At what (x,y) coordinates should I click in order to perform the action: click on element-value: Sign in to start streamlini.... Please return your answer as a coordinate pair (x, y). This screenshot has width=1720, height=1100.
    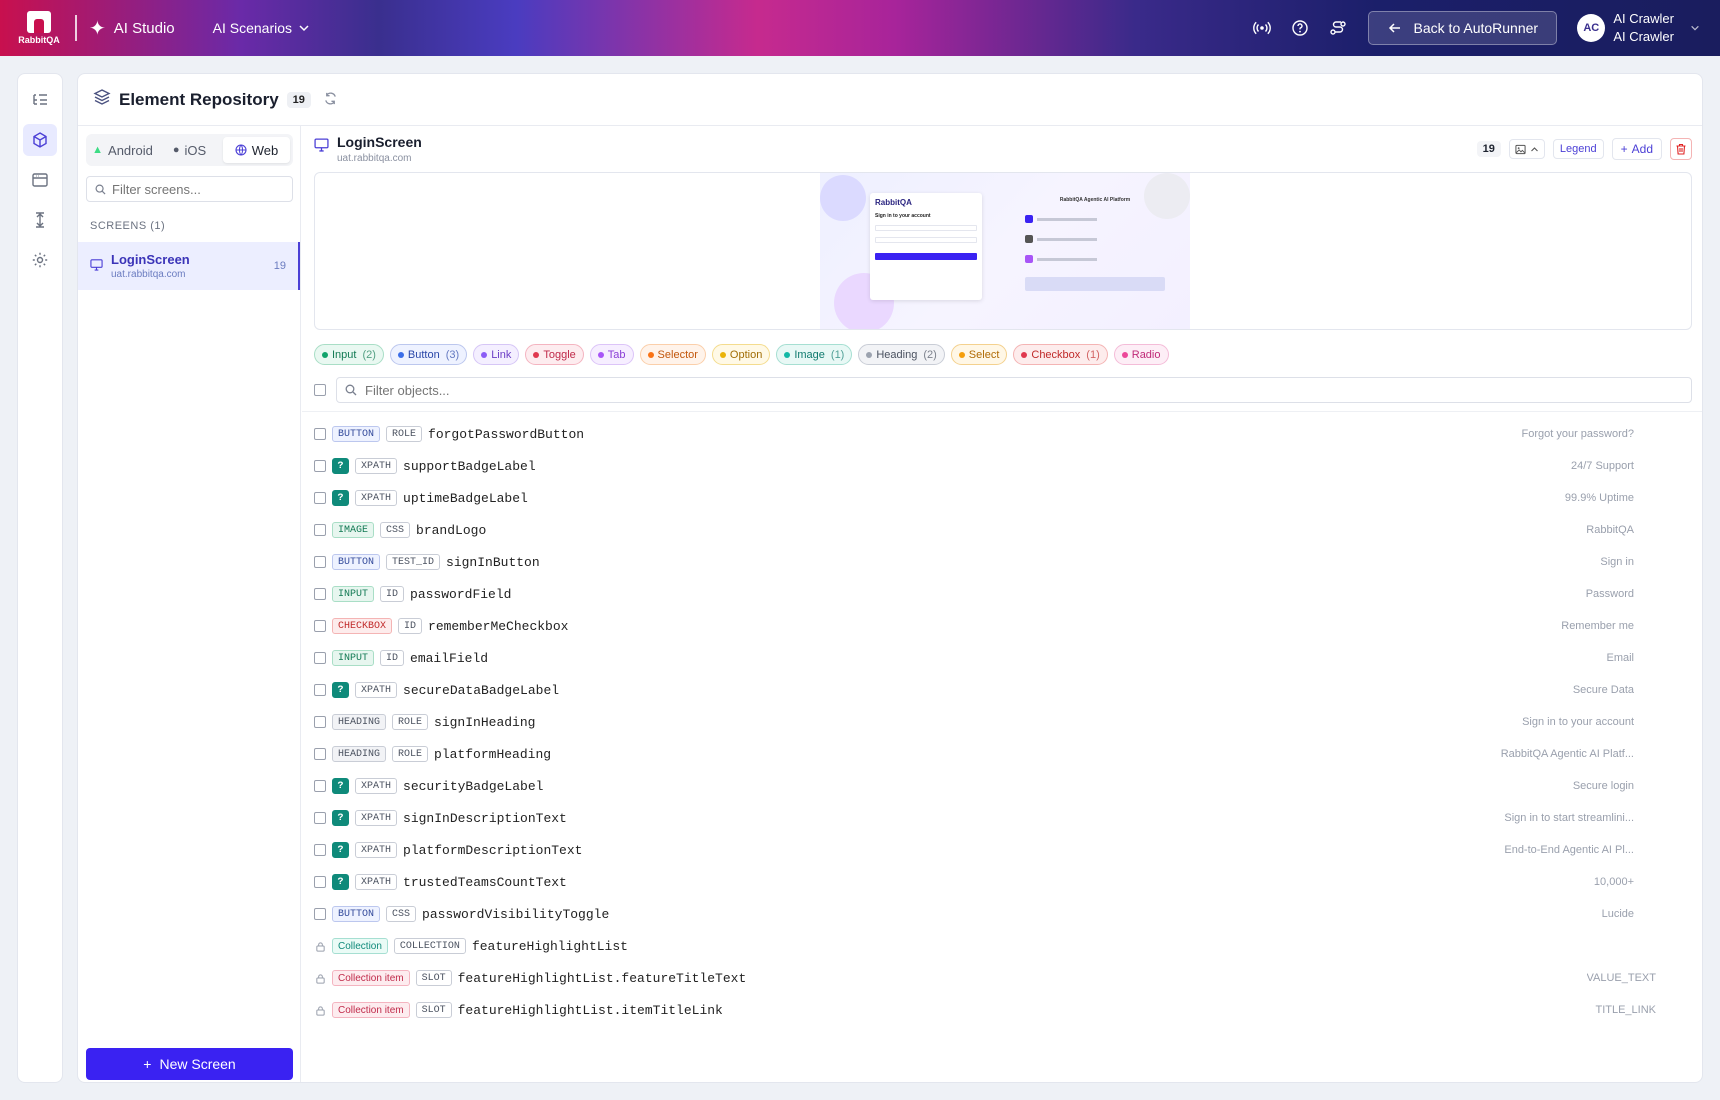
    Looking at the image, I should click on (1569, 818).